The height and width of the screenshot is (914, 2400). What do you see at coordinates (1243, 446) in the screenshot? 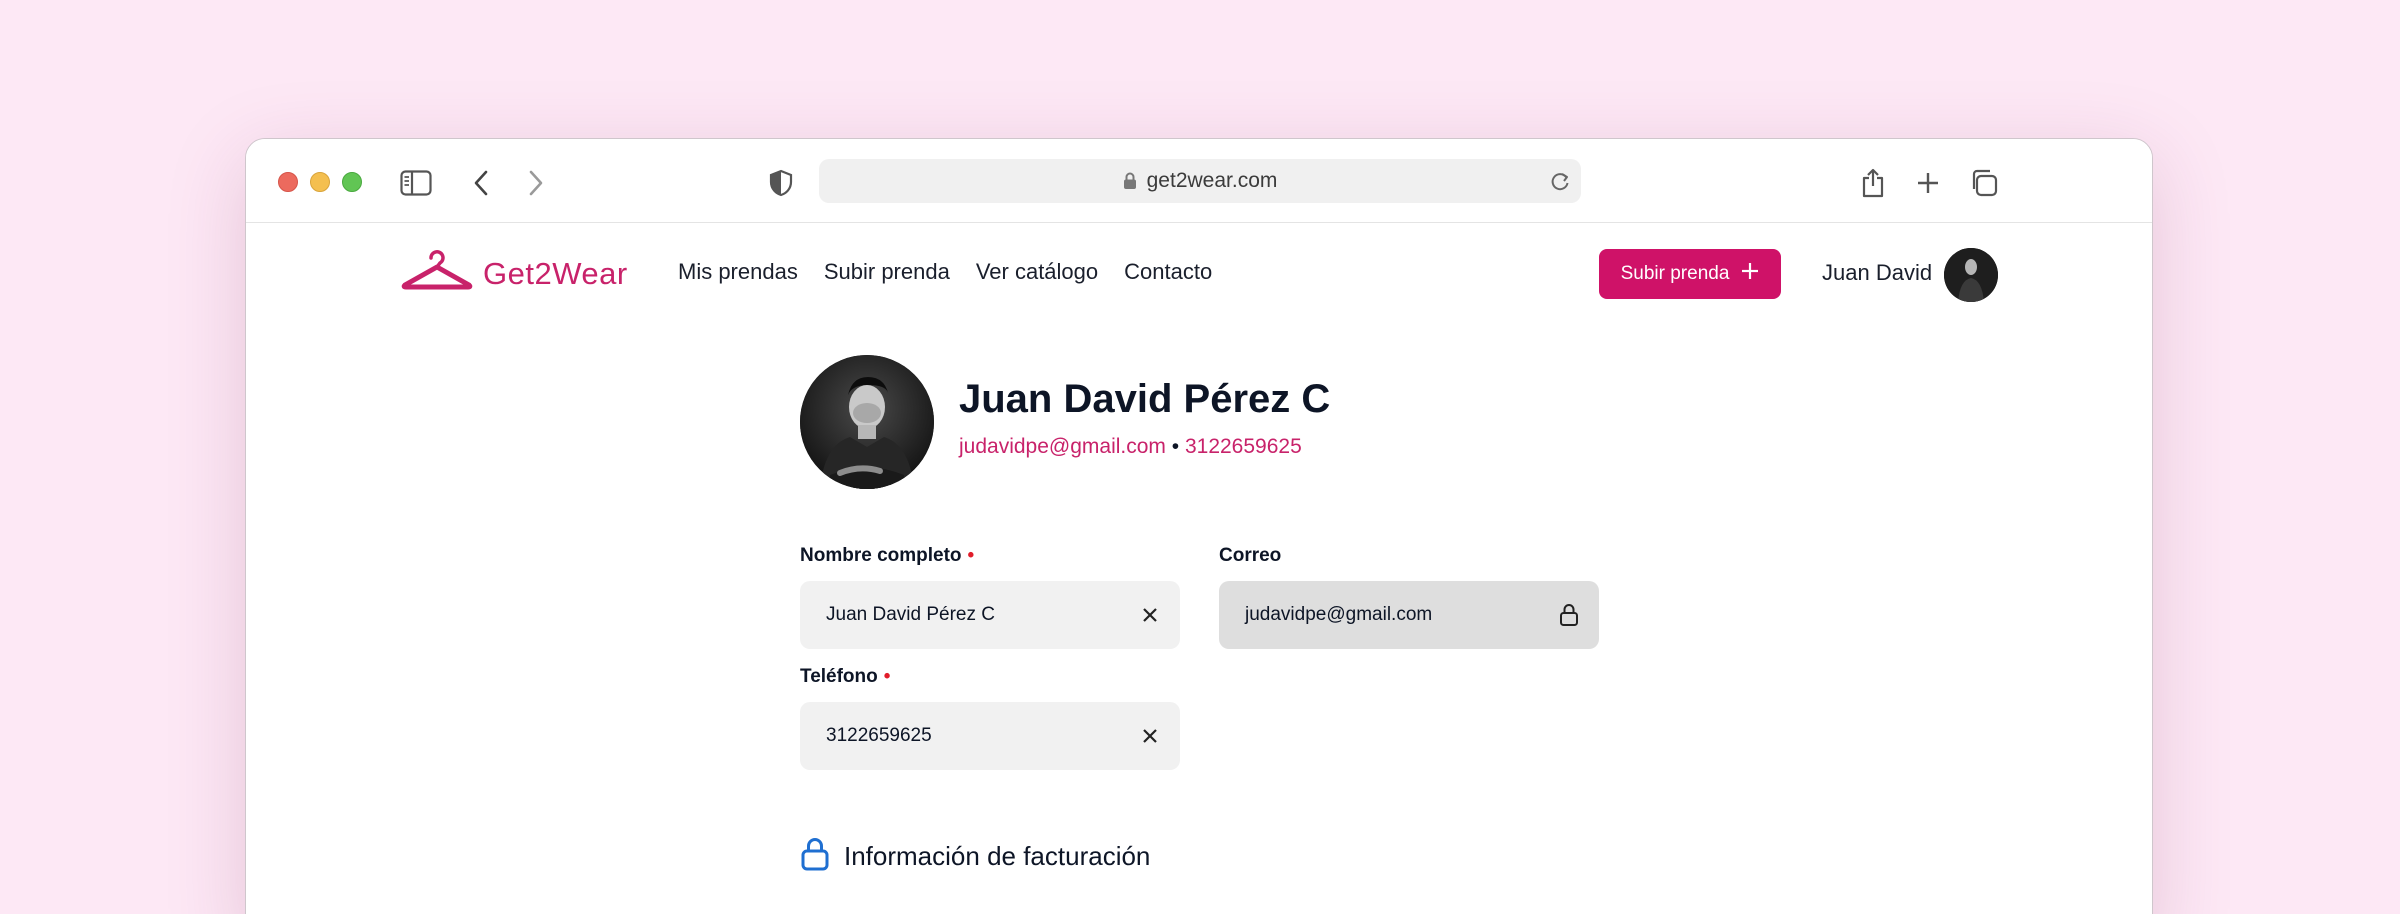
I see `profile-phone: 3122659625` at bounding box center [1243, 446].